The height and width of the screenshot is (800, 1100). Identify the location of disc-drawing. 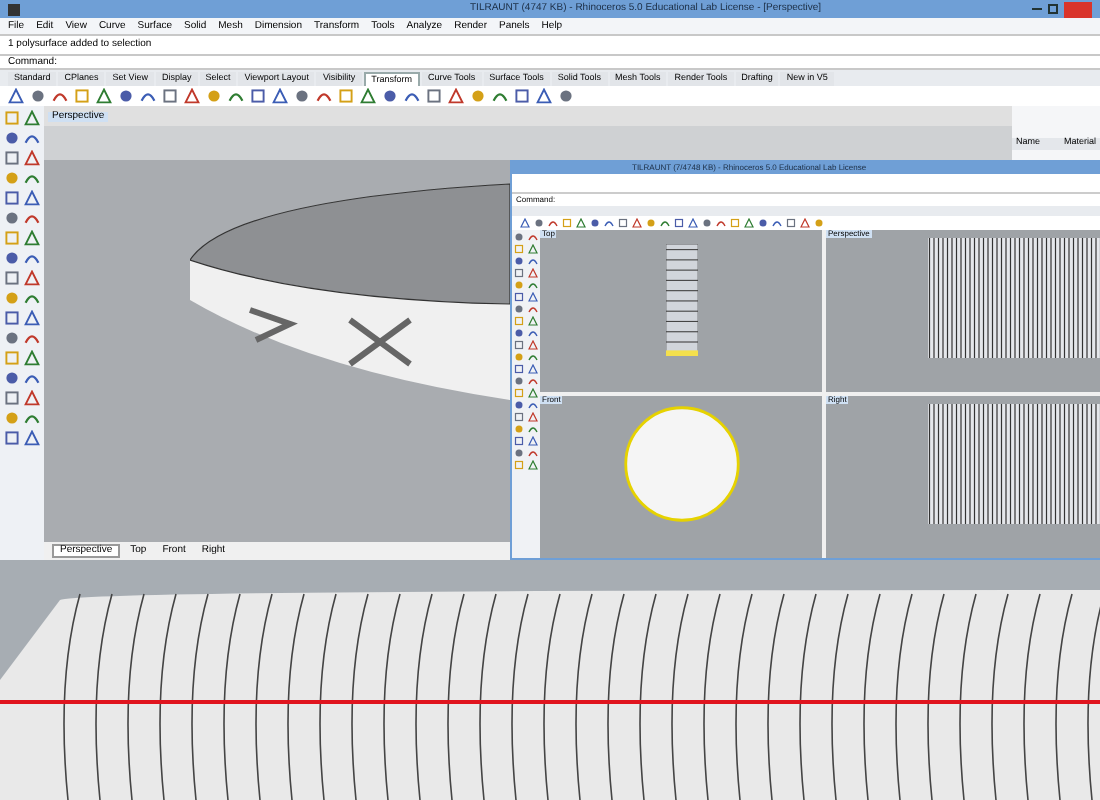
(681, 464).